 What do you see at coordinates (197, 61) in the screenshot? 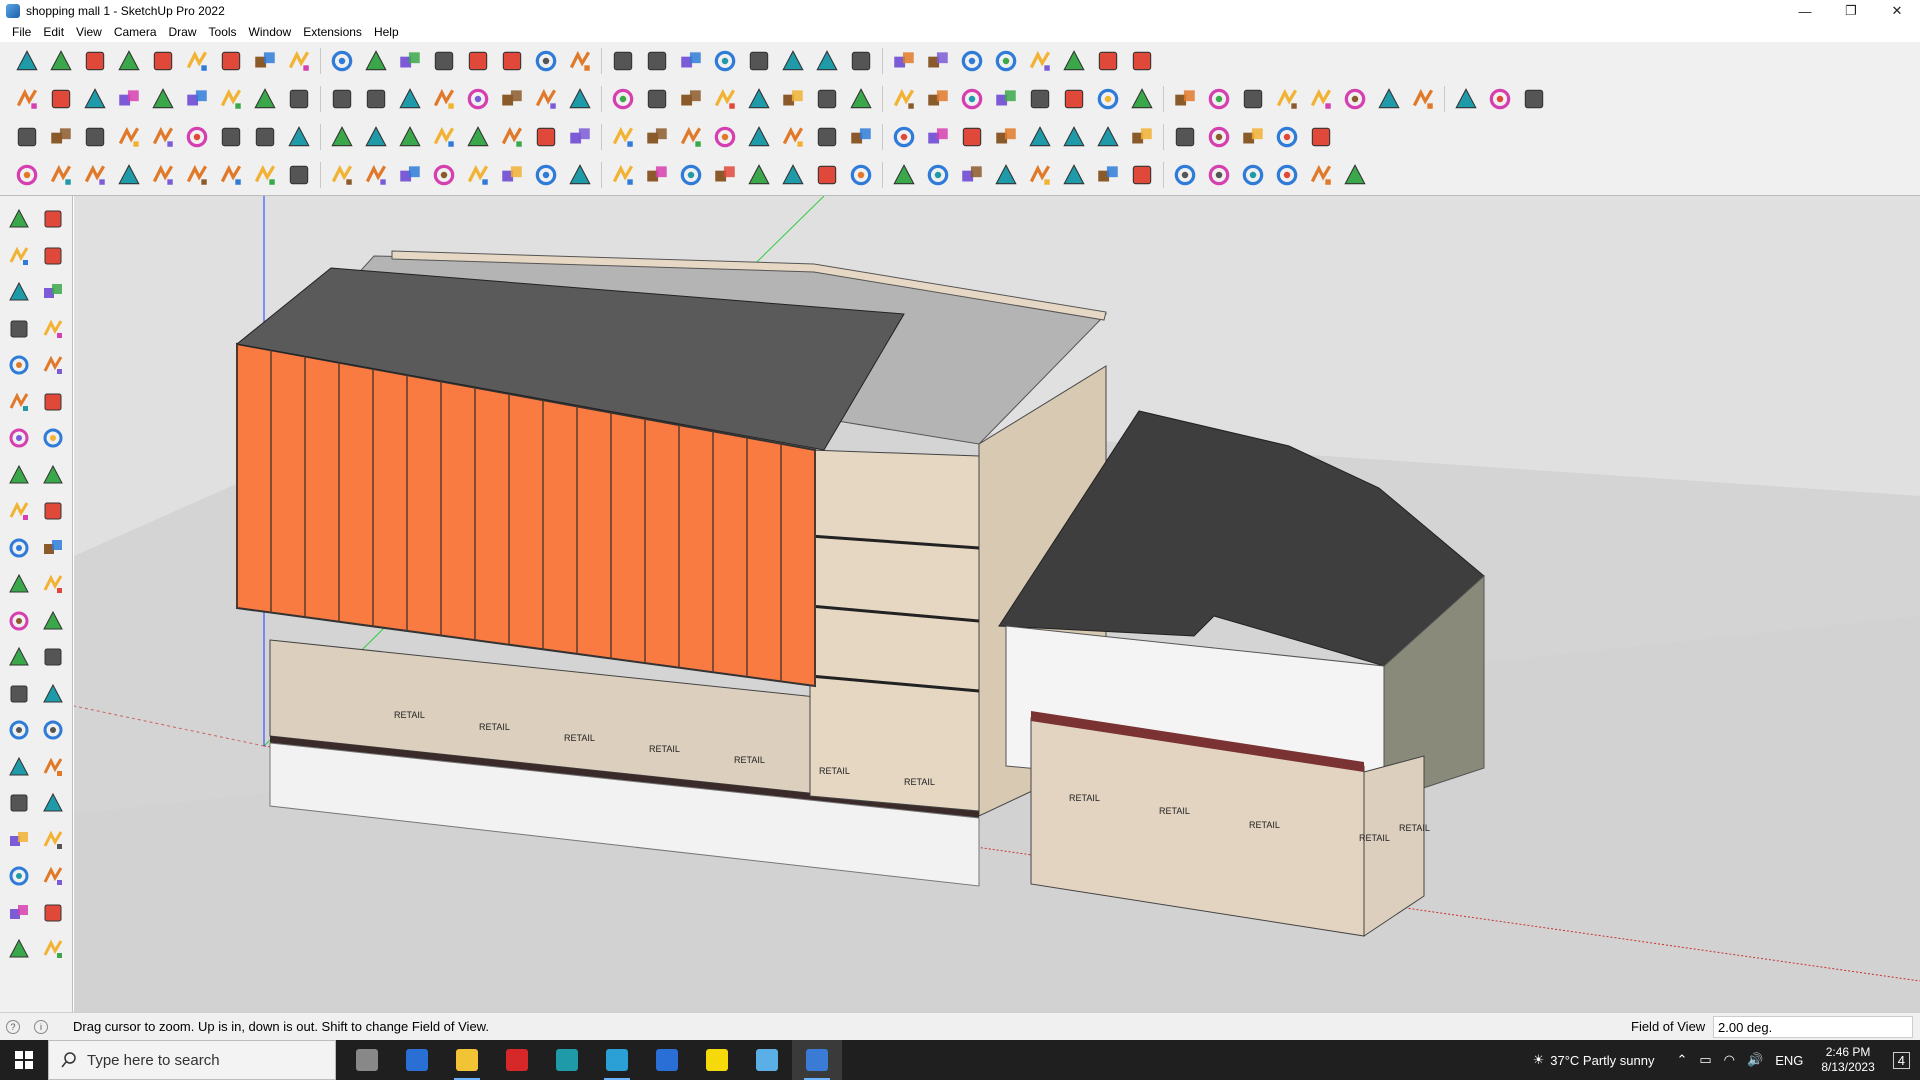
I see `paint-bucket-icon` at bounding box center [197, 61].